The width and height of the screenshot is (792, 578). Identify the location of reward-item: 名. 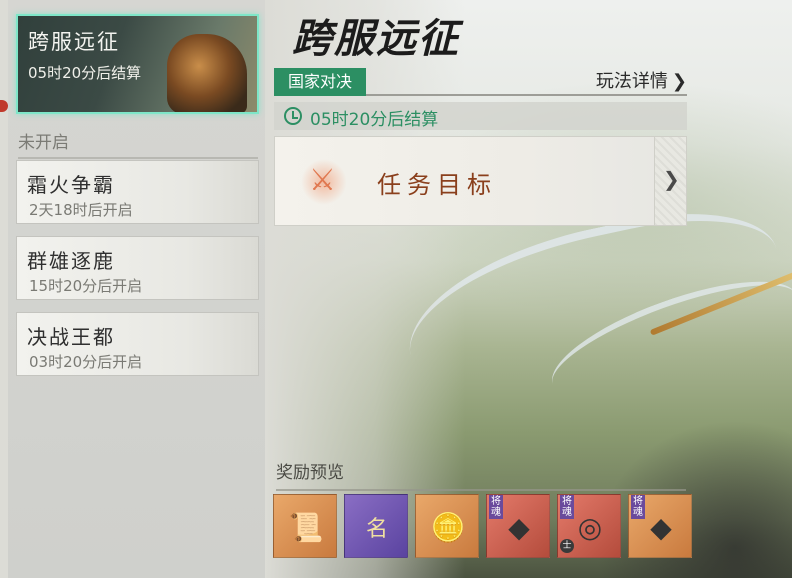
(376, 526).